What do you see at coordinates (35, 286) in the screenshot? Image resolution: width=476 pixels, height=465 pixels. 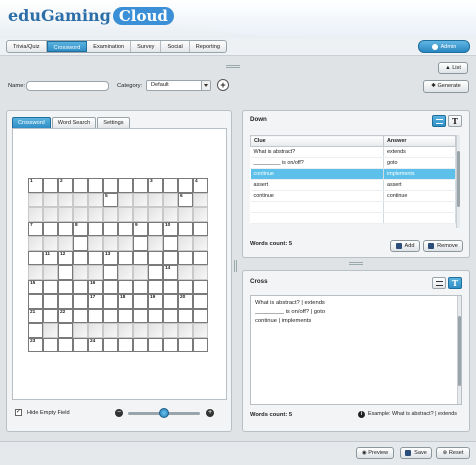 I see `grid-cell: 15` at bounding box center [35, 286].